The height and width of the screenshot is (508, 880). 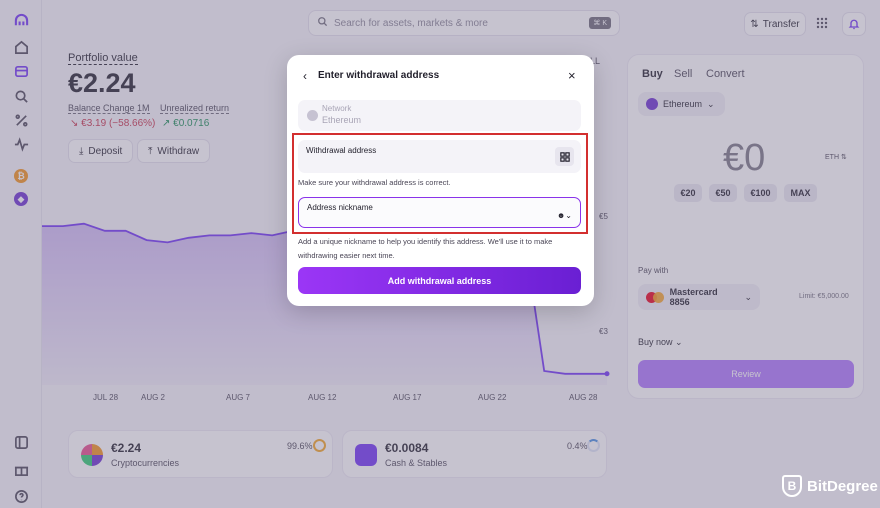 I want to click on withdrawal-address-input: Withdrawal address, so click(x=439, y=156).